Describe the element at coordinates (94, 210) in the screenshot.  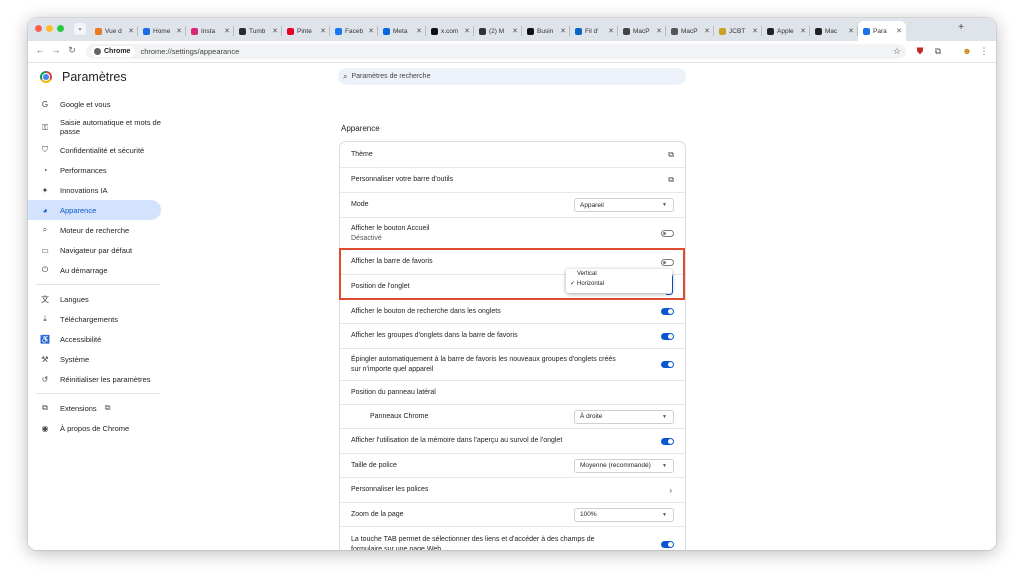
I see `sidebar-item: ◕ Apparence` at that location.